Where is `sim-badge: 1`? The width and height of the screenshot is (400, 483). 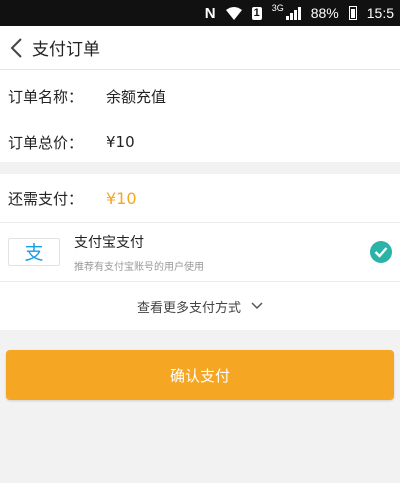
sim-badge: 1 is located at coordinates (256, 13).